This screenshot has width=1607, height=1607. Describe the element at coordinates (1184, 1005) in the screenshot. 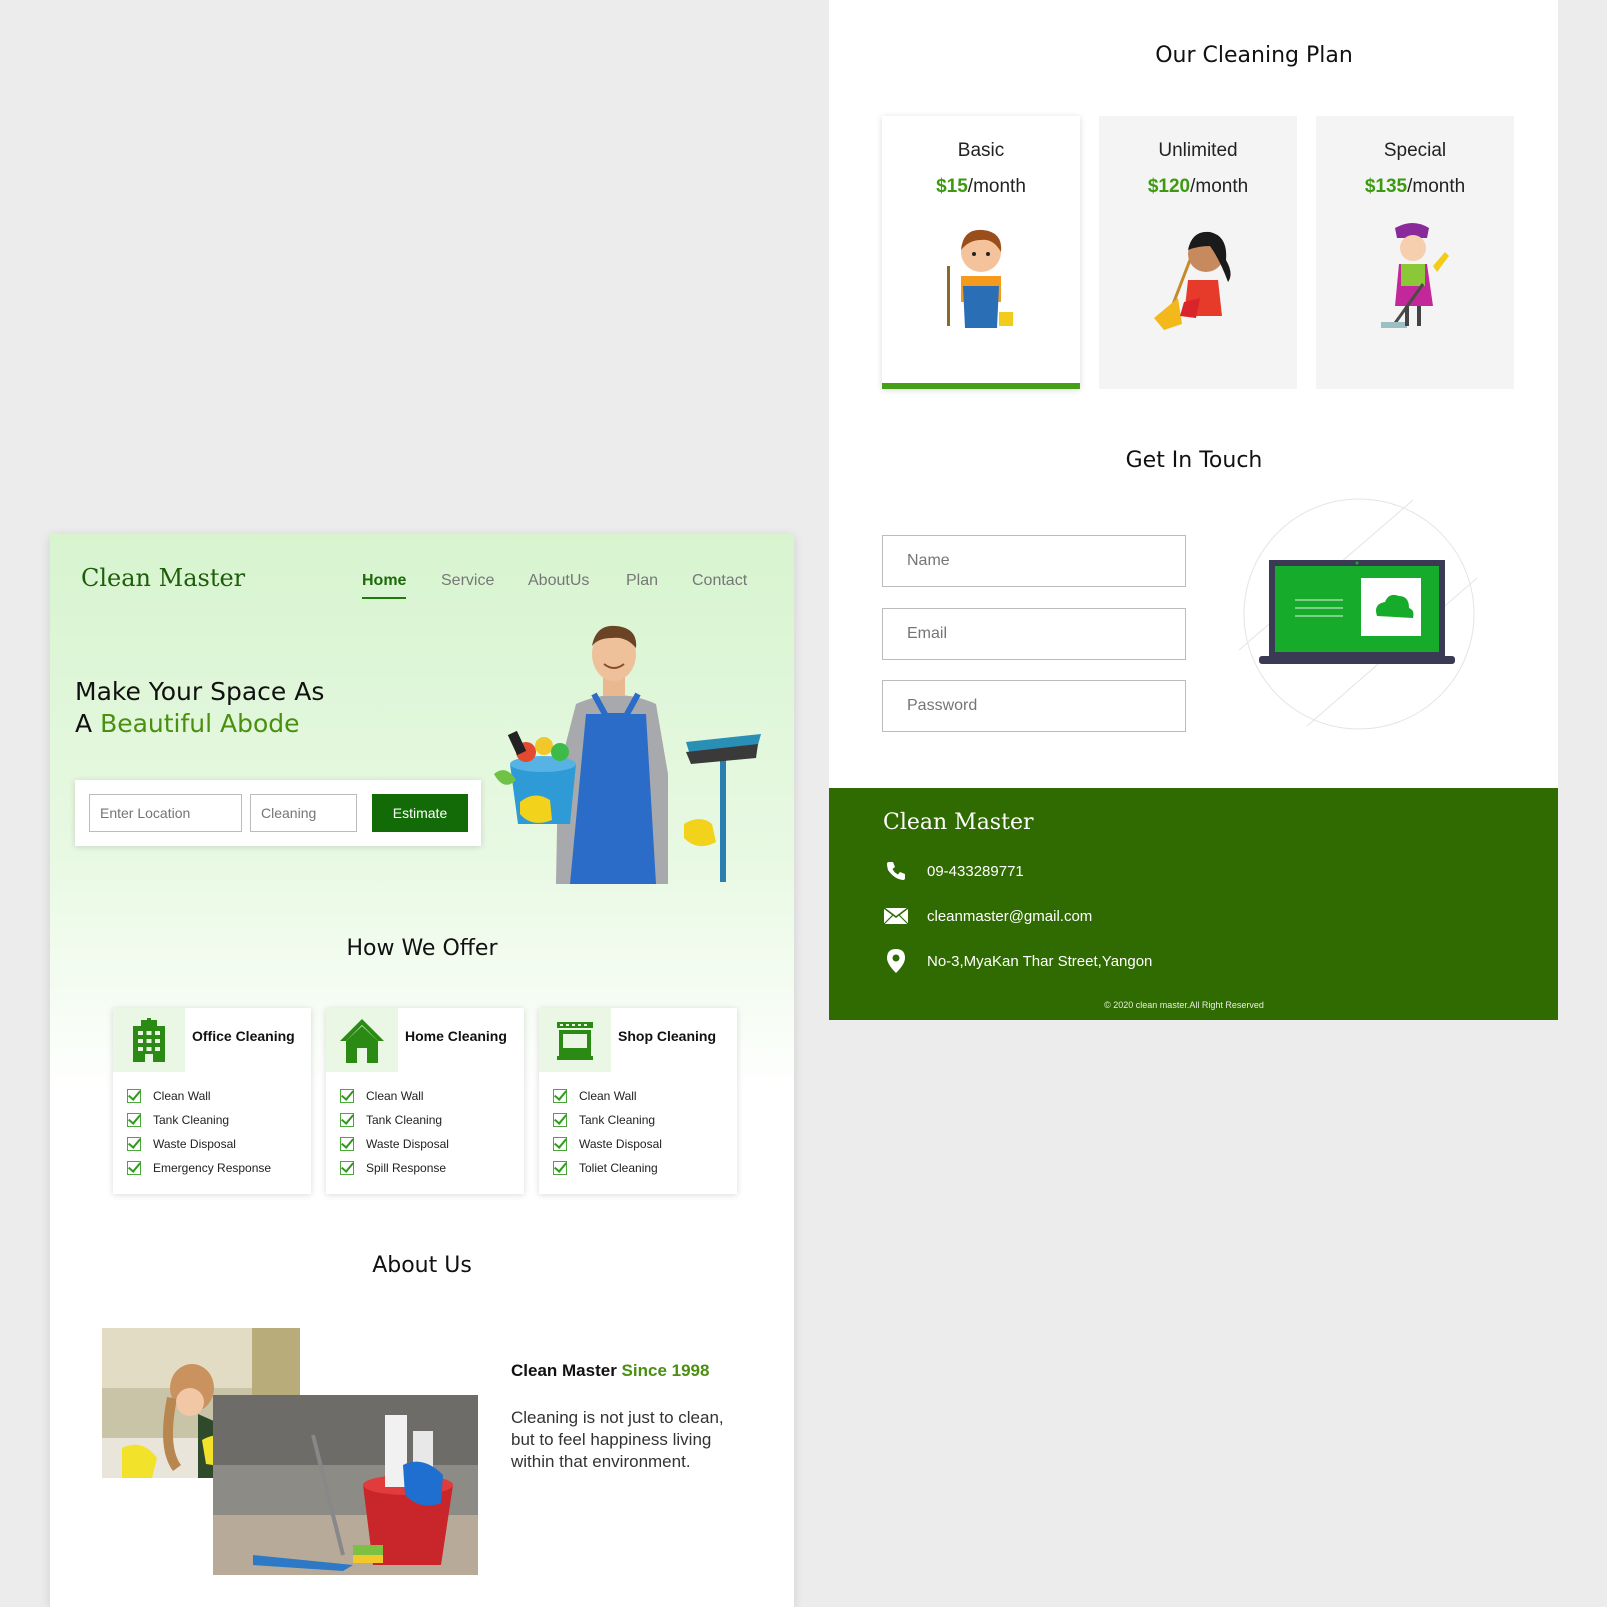

I see `copyright-text: © 2020 clean master.All Right Reserved` at that location.